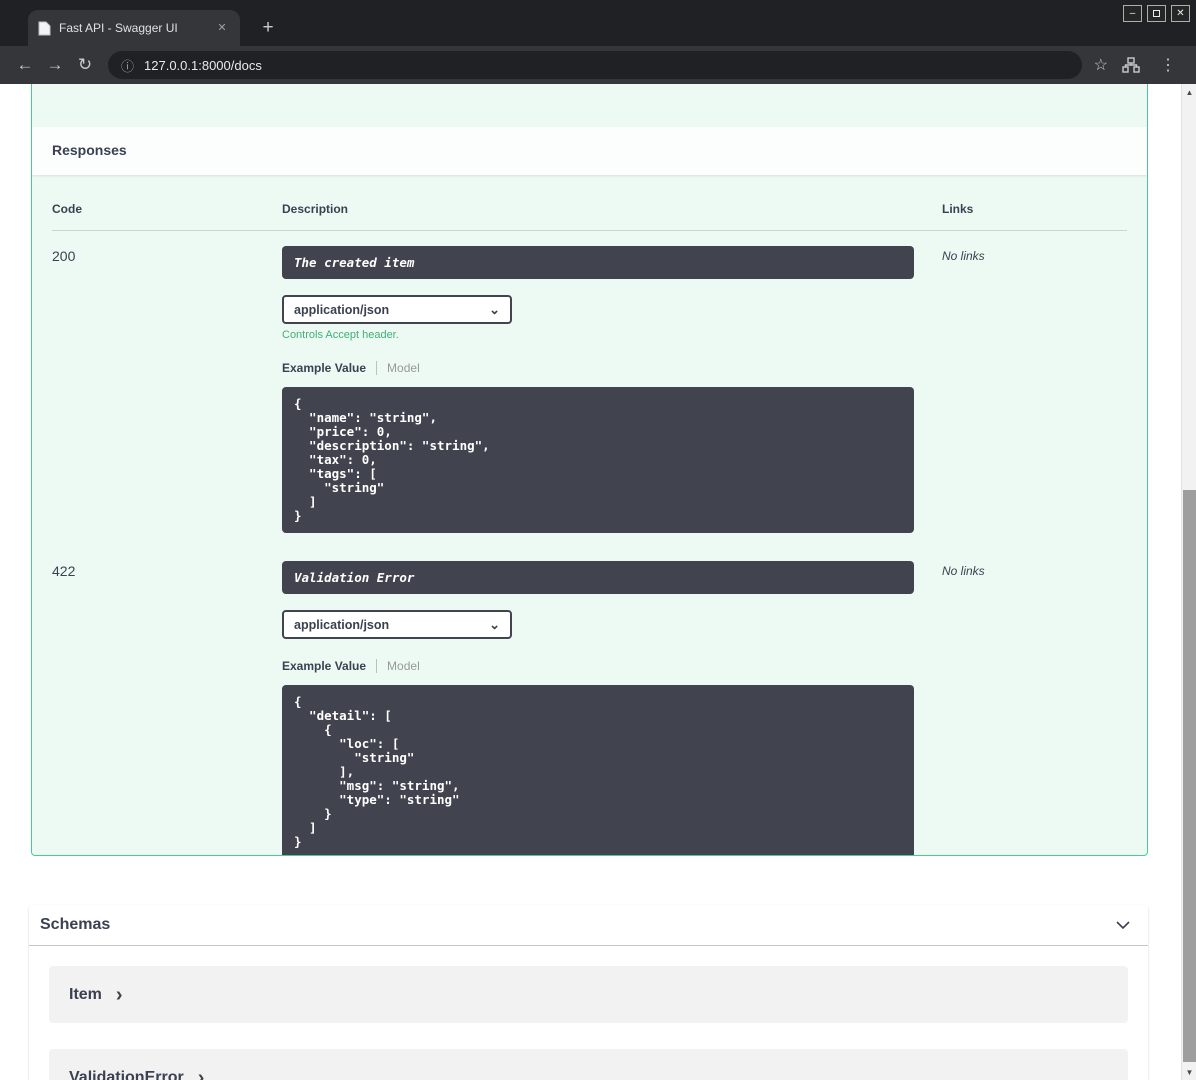 The height and width of the screenshot is (1080, 1196). I want to click on maximize-button, so click(1156, 13).